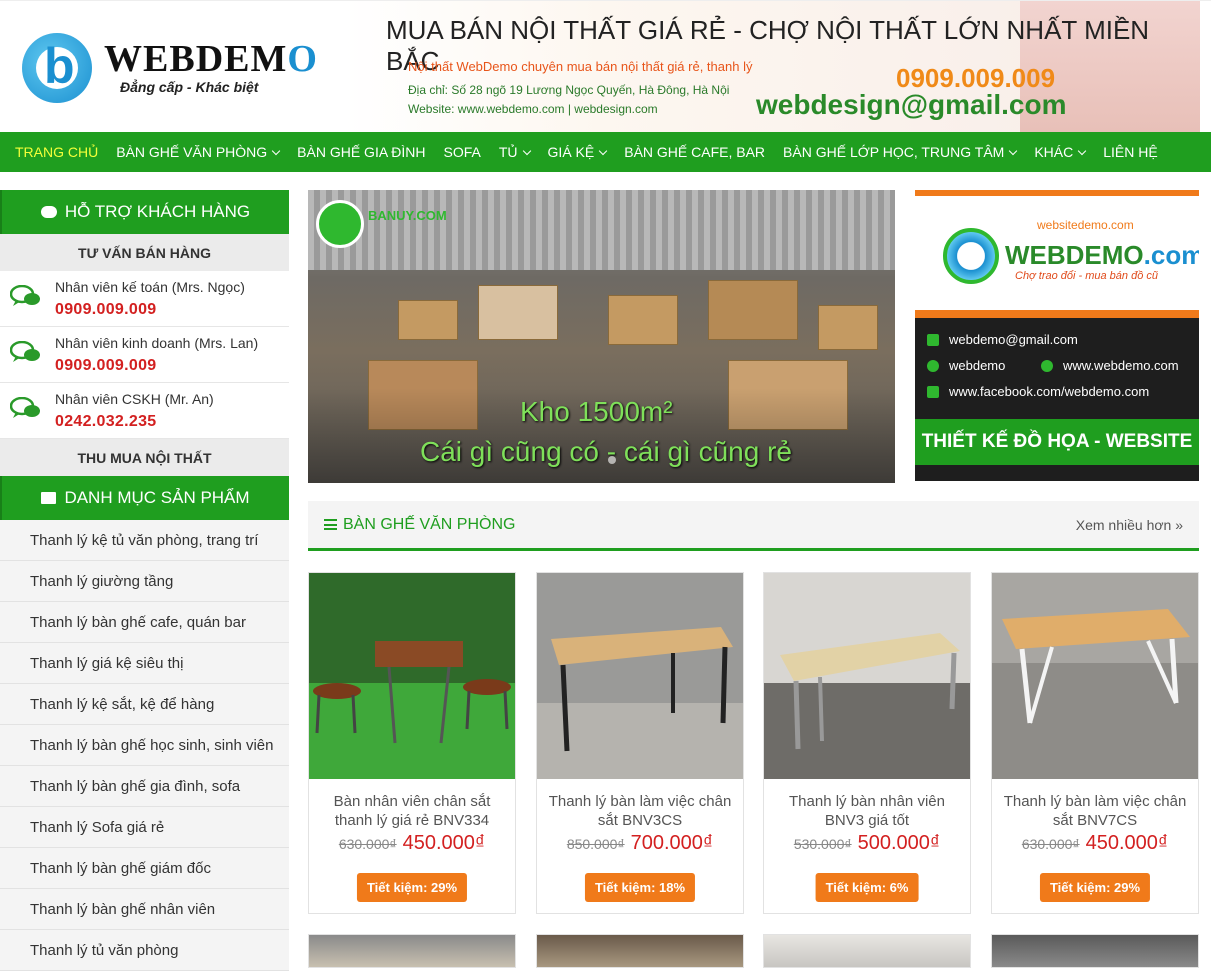 This screenshot has height=971, width=1211. I want to click on nav-home: TRANG CHỦ, so click(56, 152).